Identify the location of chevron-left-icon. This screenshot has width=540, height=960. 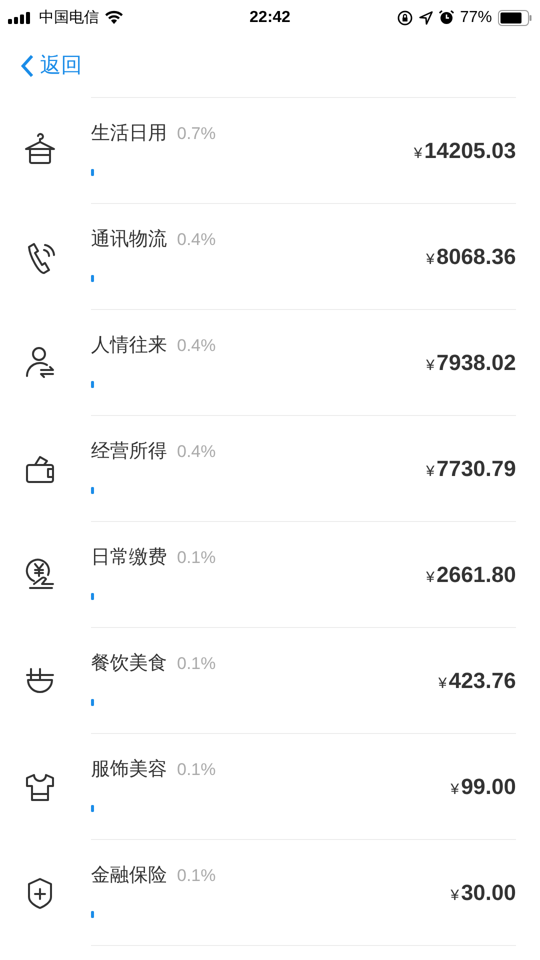
(27, 66).